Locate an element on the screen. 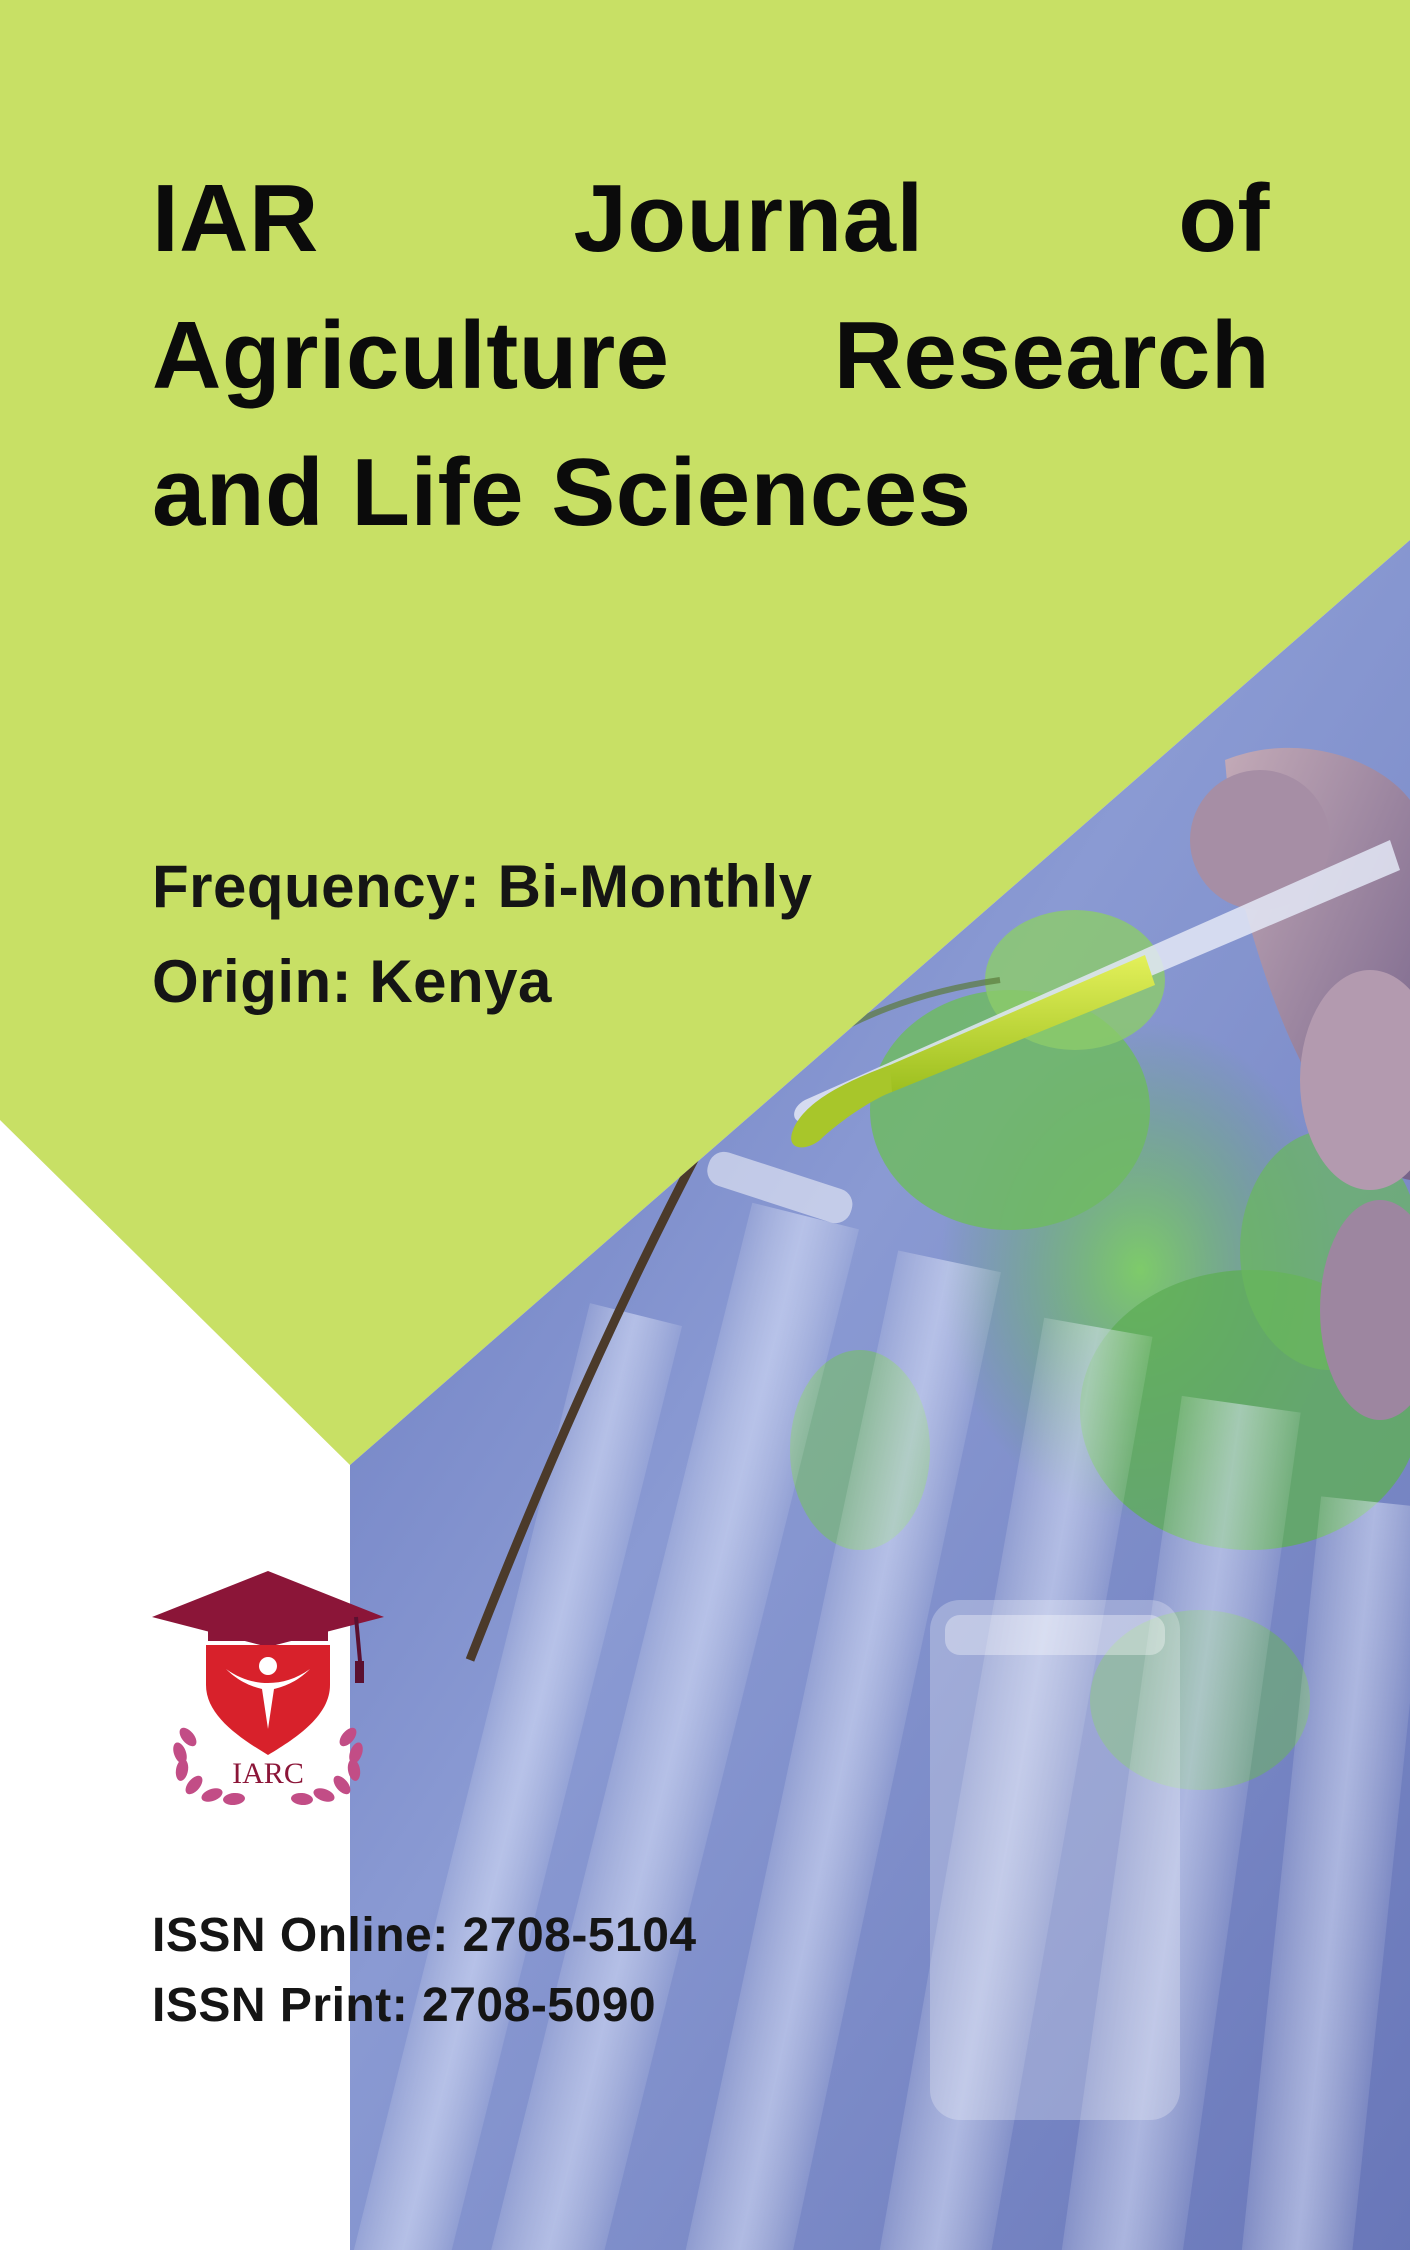  logo-text: IARC is located at coordinates (268, 1773).